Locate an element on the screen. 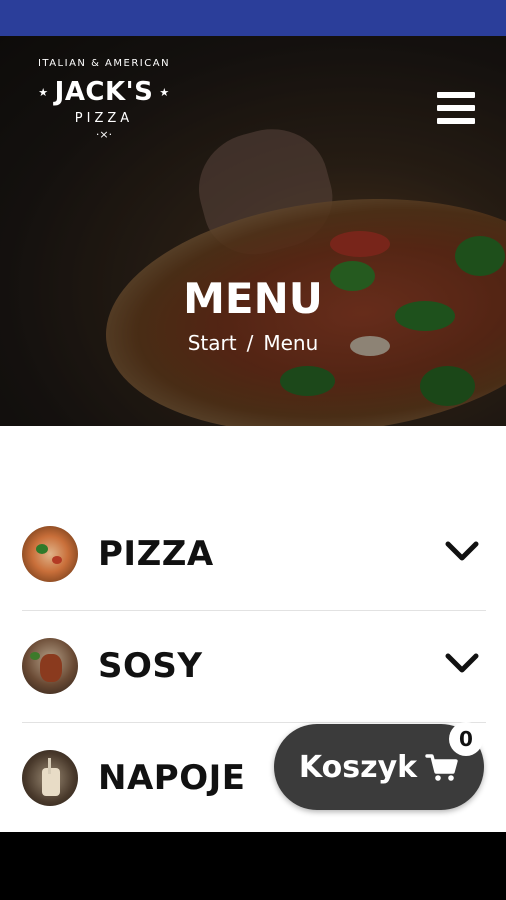  drink-thumbnail-icon is located at coordinates (50, 778).